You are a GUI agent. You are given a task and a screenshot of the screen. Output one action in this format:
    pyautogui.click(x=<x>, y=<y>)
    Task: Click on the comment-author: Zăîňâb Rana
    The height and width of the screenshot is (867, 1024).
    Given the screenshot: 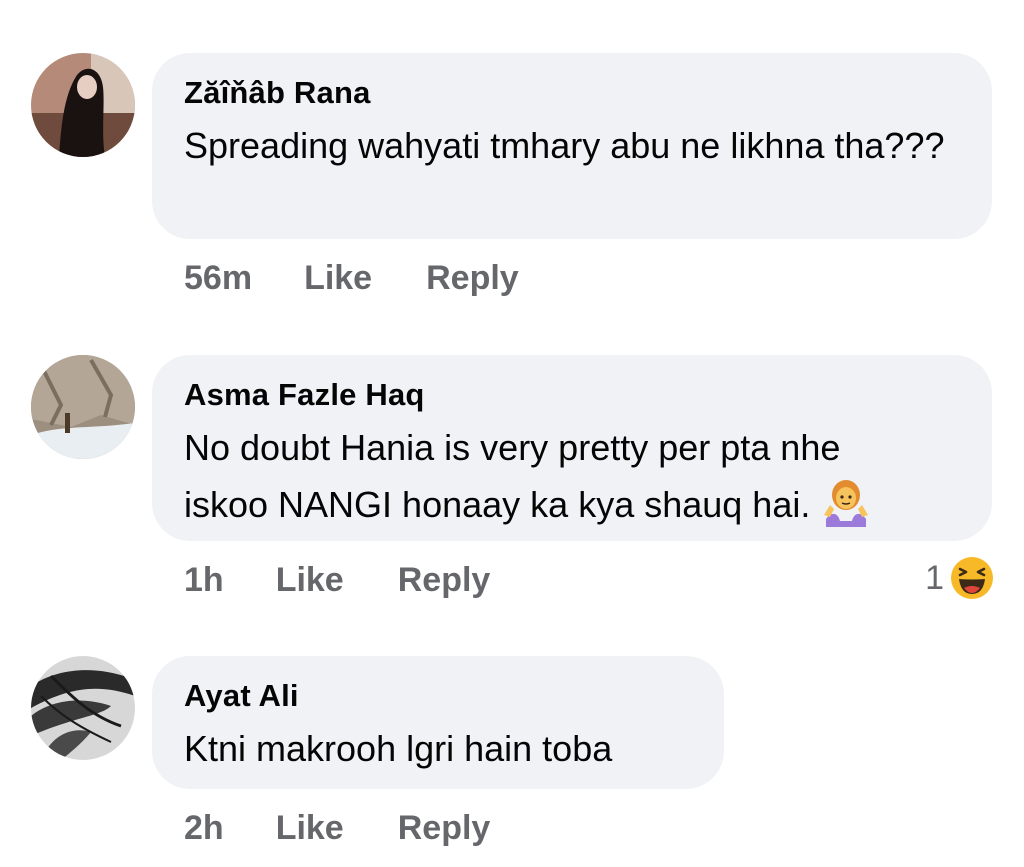 What is the action you would take?
    pyautogui.click(x=572, y=93)
    